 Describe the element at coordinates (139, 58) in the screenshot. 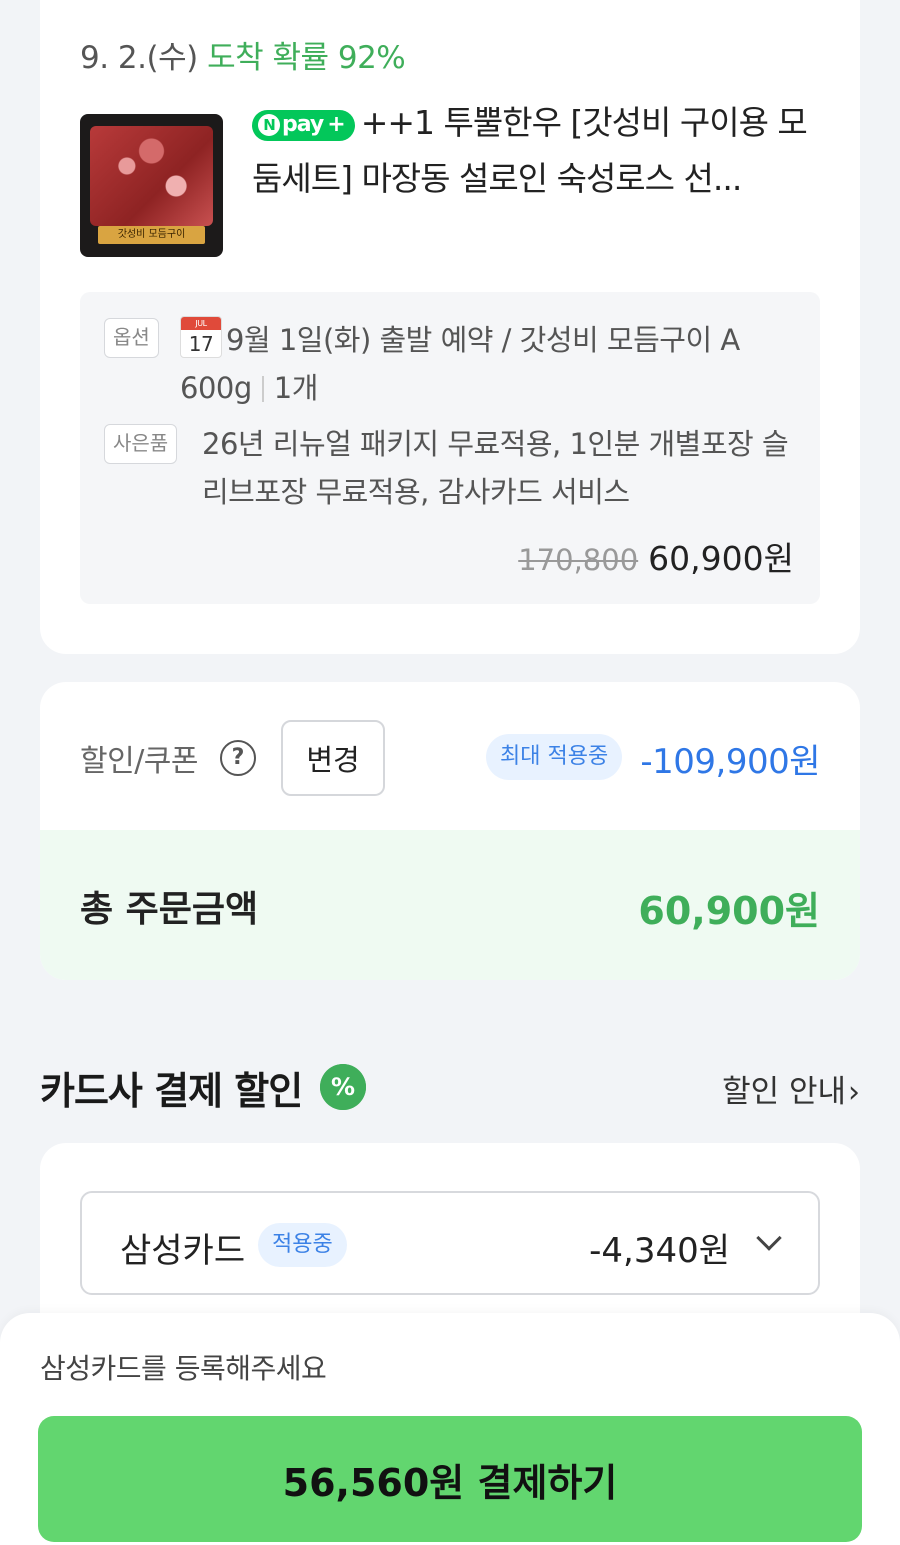

I see `delivery-date: 9. 2.(수)` at that location.